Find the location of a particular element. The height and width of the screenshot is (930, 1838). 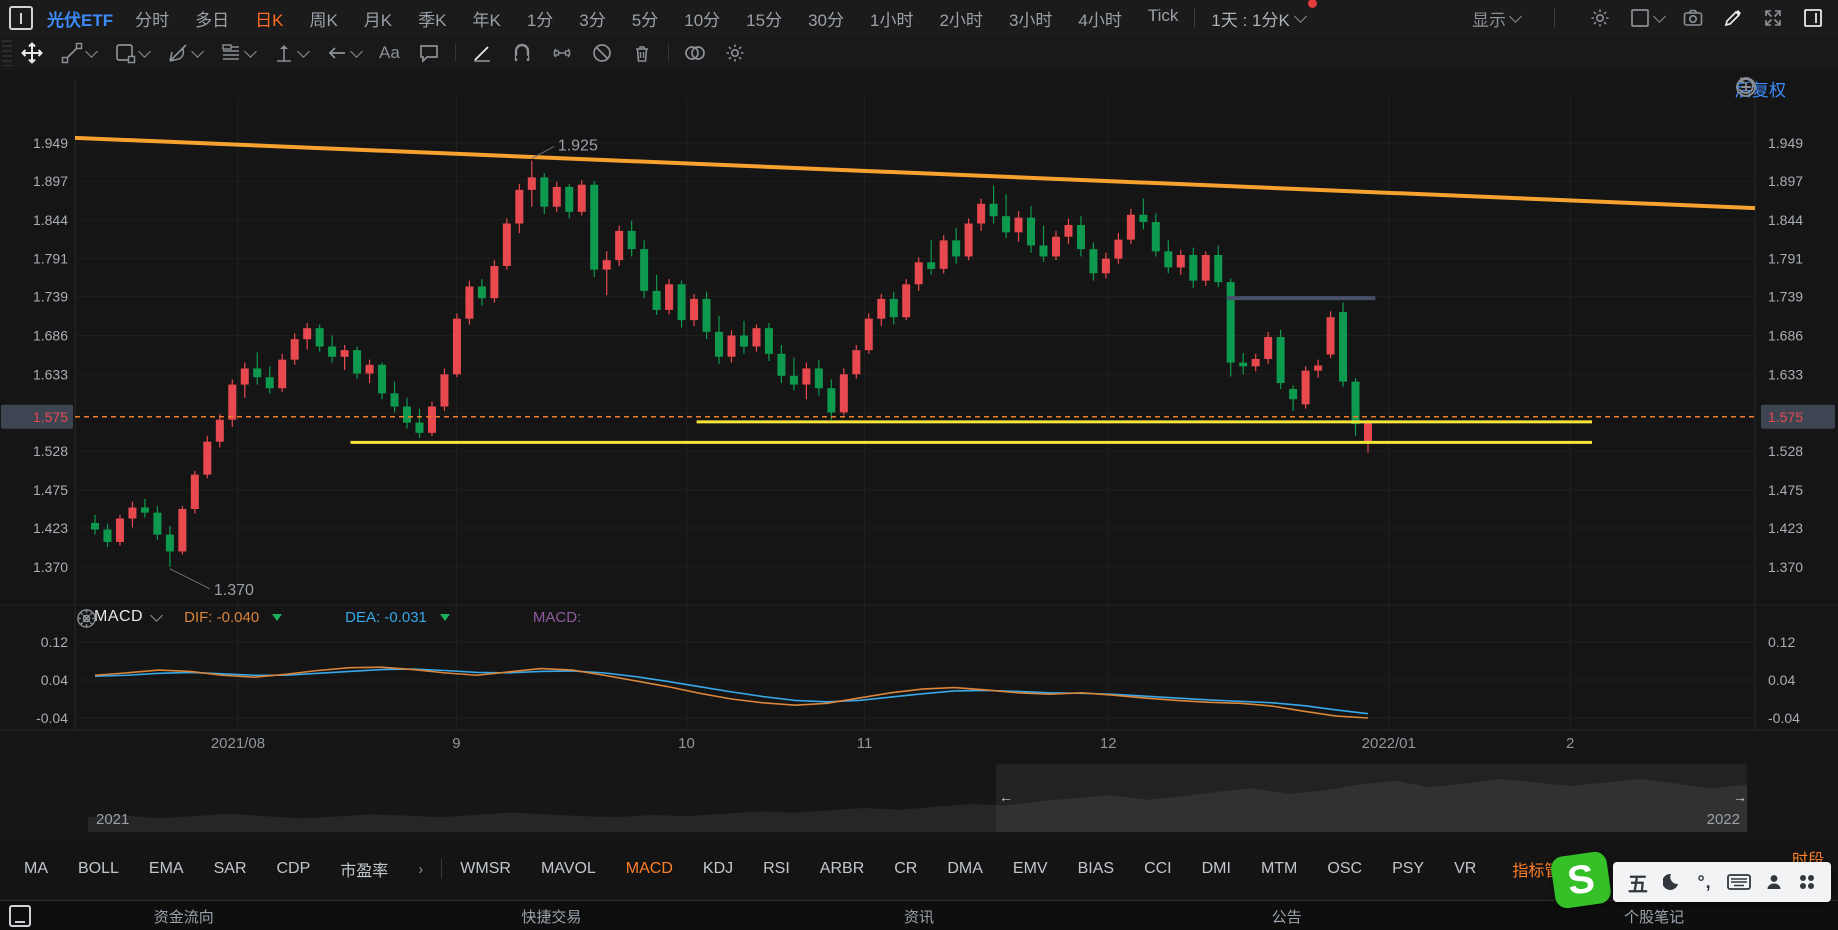

trend-line-tool-button is located at coordinates (78, 53).